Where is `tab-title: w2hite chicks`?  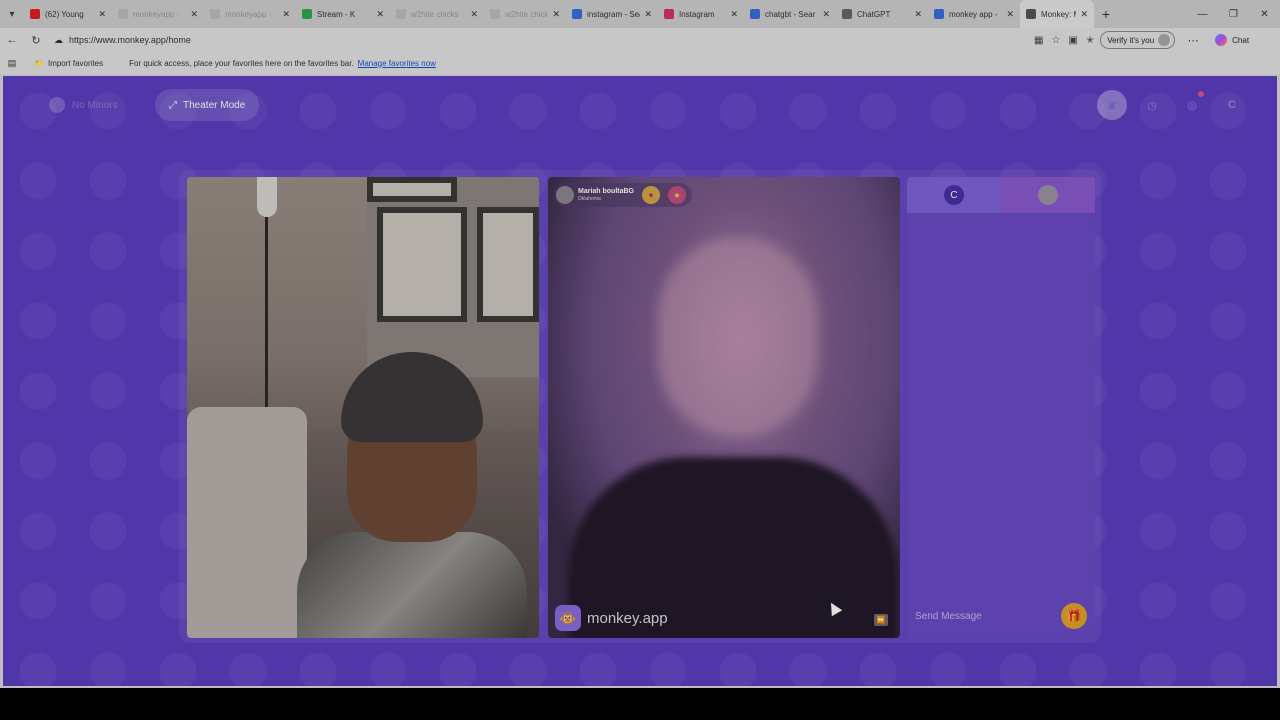 tab-title: w2hite chicks is located at coordinates (435, 14).